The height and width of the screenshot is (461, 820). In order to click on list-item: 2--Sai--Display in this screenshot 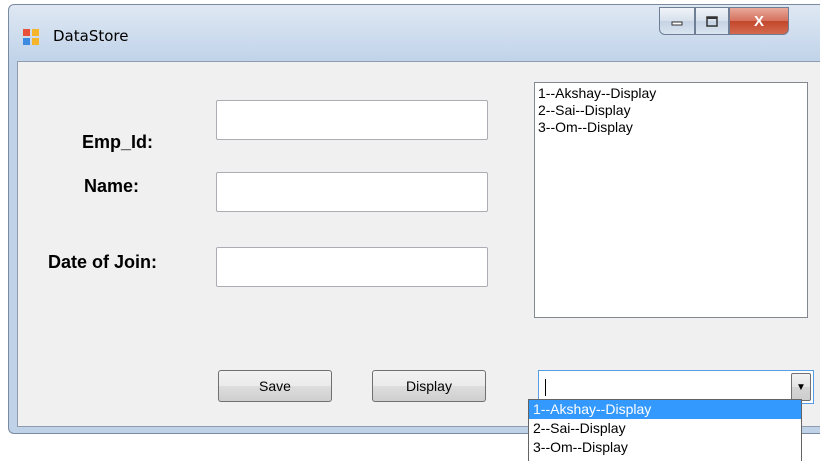, I will do `click(671, 110)`.